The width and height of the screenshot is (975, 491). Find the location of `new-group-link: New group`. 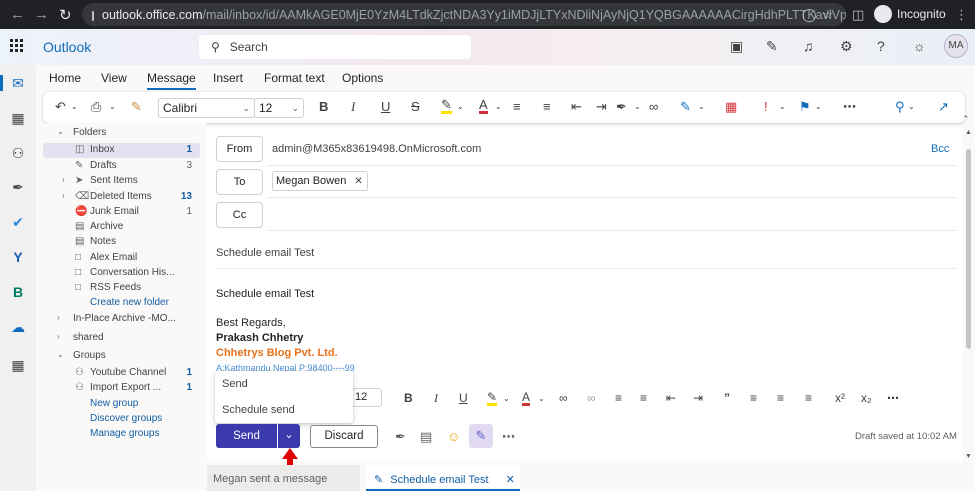

new-group-link: New group is located at coordinates (121, 404).